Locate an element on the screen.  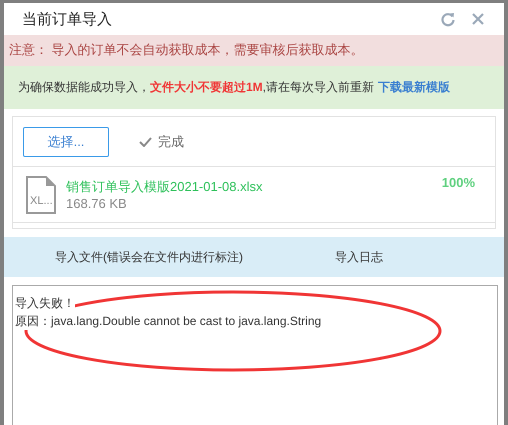
notice-text: 为确保数据能成功导入，文件大小不要超过1M,请在每次导入前重新 is located at coordinates (196, 87).